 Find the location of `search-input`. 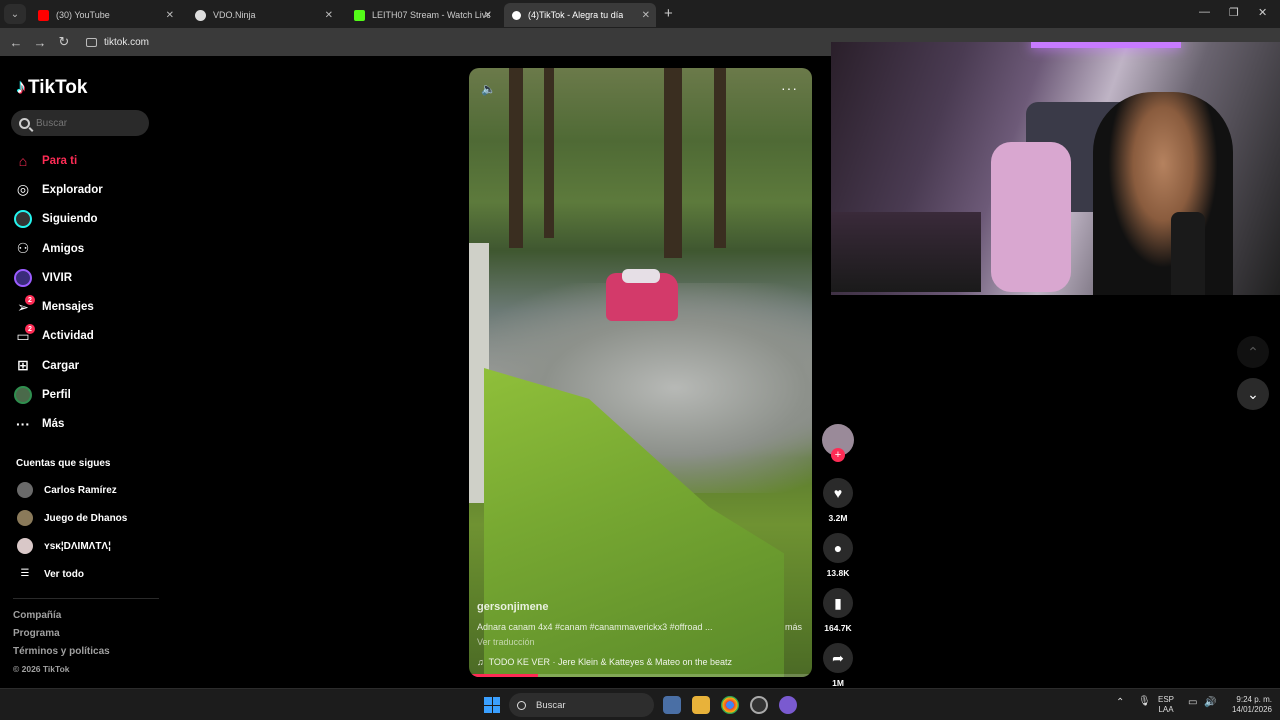

search-input is located at coordinates (86, 123).